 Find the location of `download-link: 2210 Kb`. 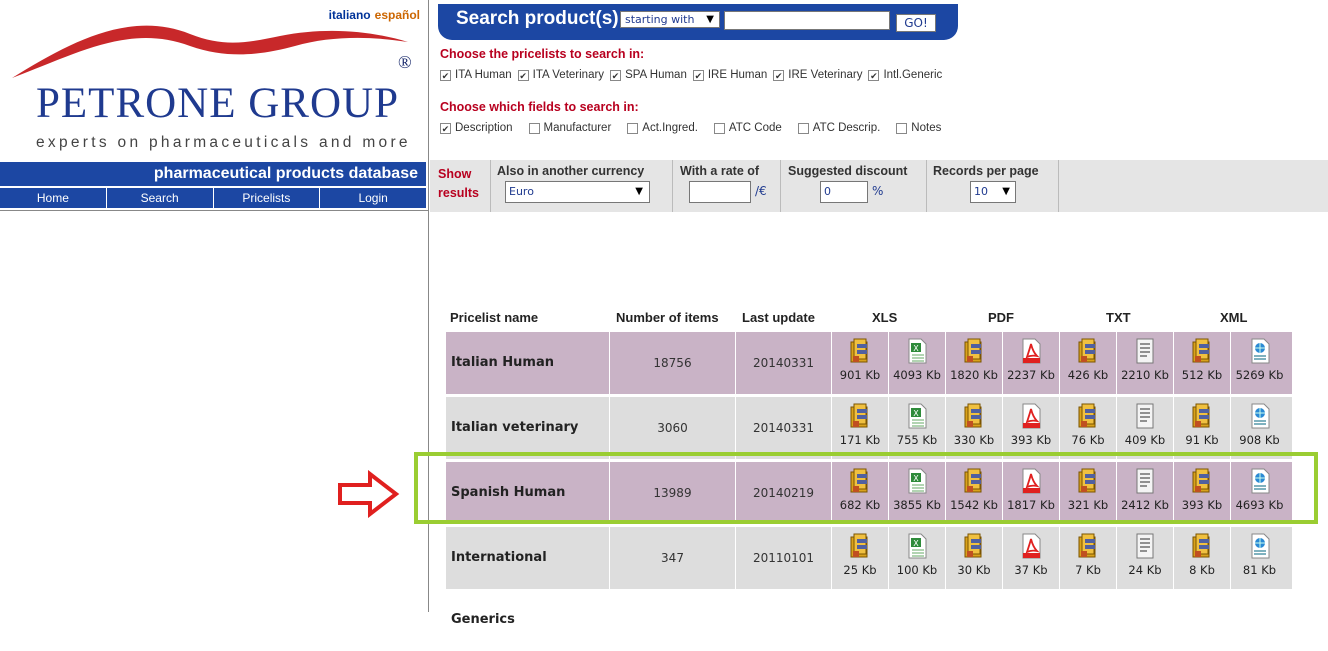

download-link: 2210 Kb is located at coordinates (1145, 363).